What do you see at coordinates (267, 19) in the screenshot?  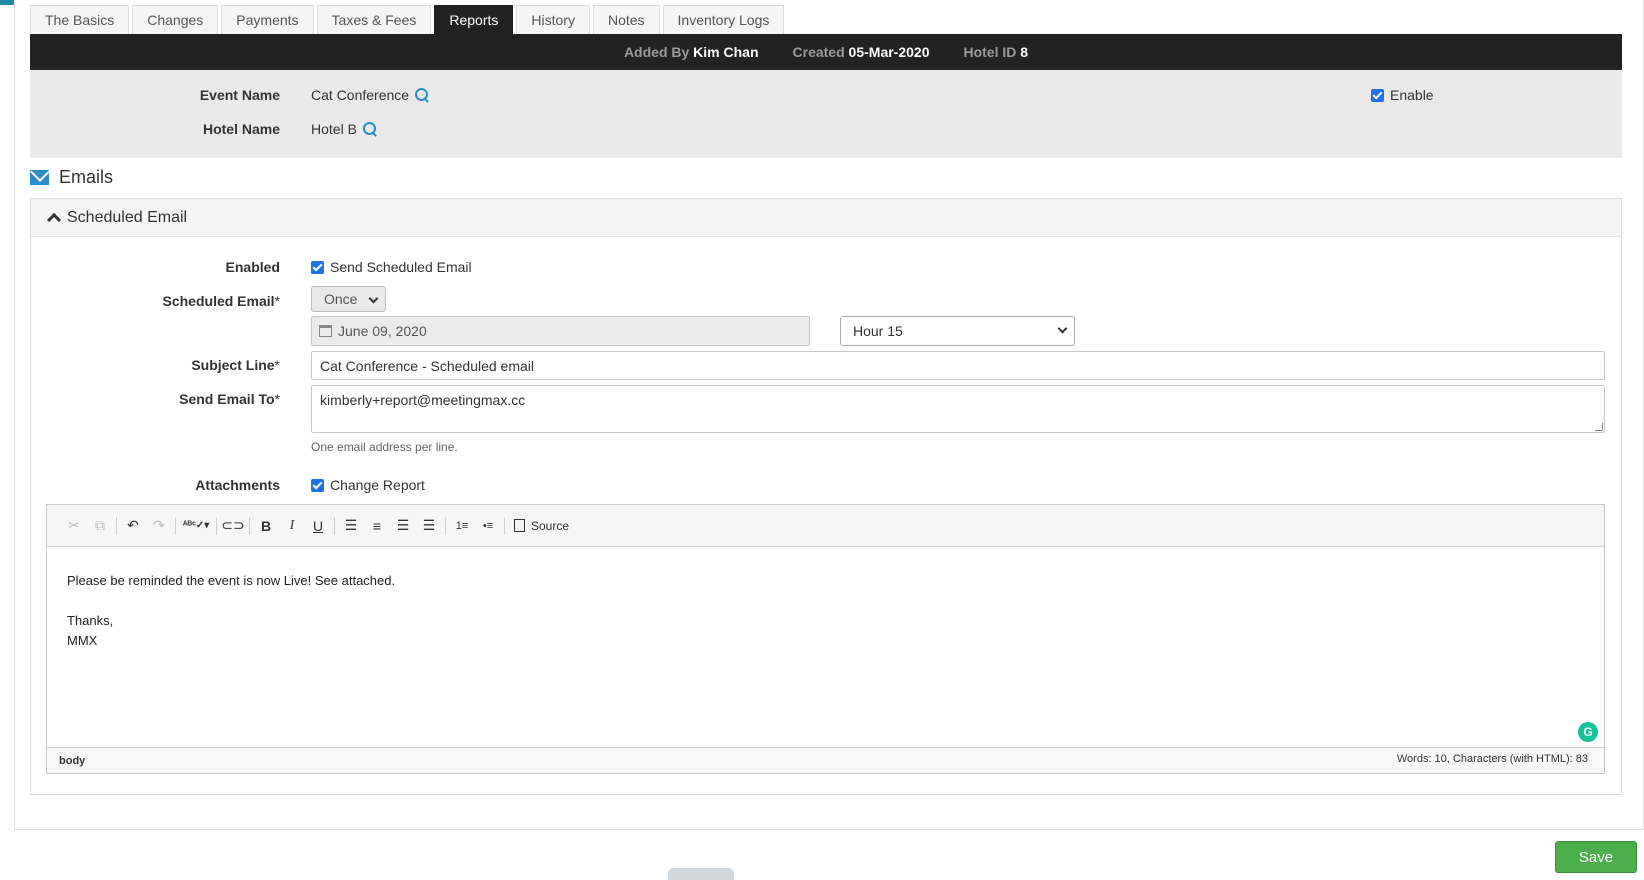 I see `tab-payments: Payments` at bounding box center [267, 19].